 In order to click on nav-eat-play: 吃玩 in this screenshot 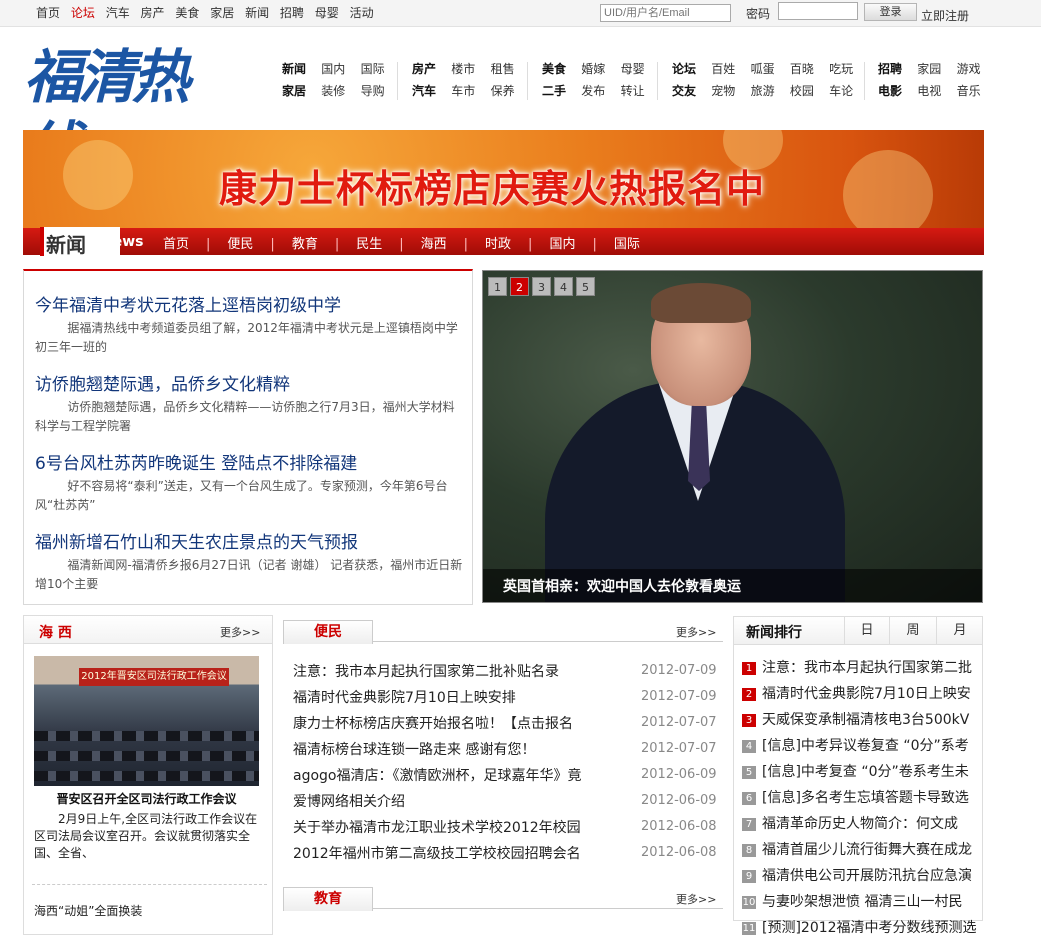, I will do `click(841, 69)`.